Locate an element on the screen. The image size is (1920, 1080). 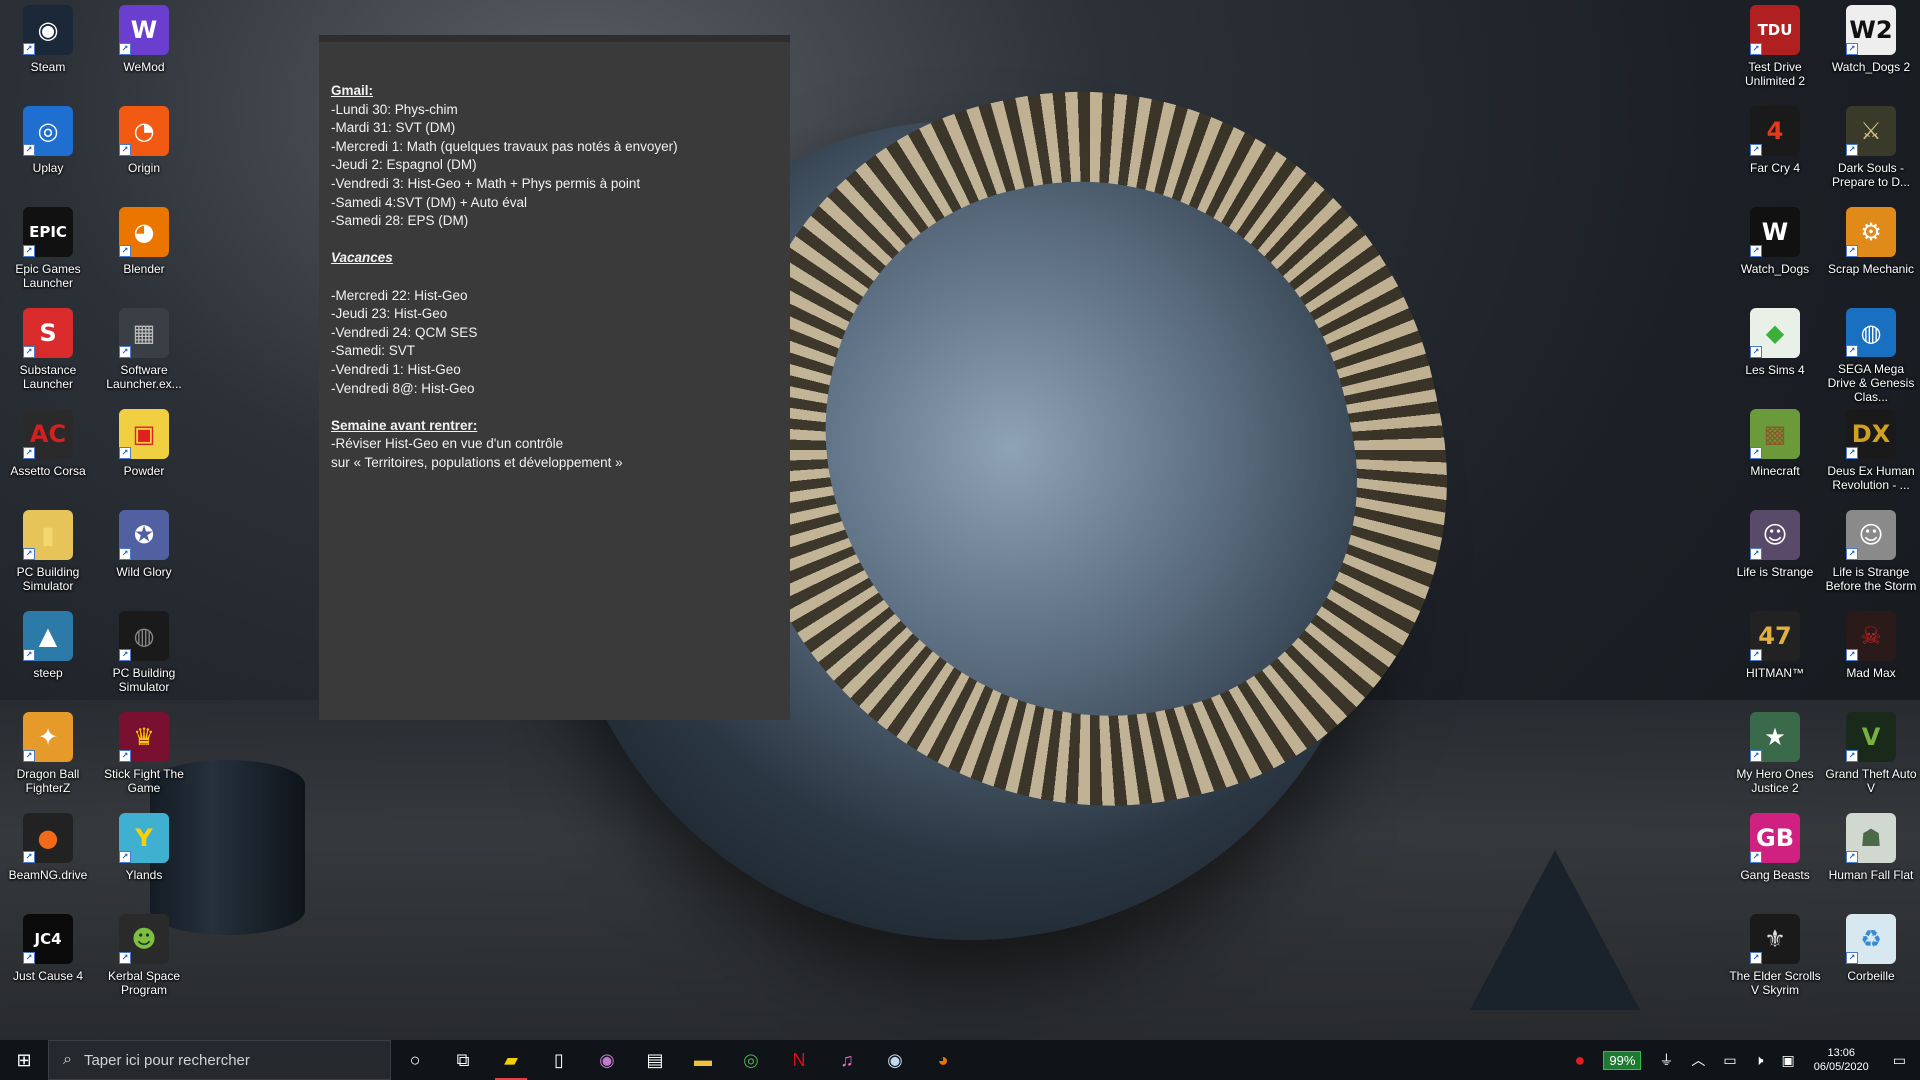
desktop-icon: 47 ↗ HITMAN™ is located at coordinates (1775, 656).